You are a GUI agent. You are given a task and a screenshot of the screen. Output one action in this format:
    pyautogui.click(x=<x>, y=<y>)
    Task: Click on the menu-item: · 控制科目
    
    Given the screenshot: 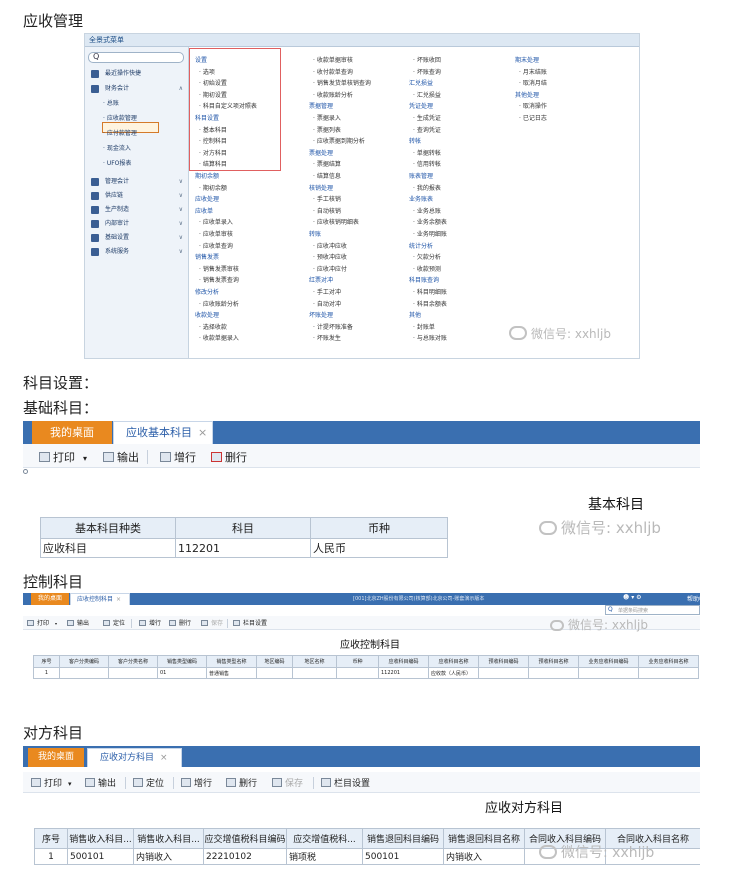 What is the action you would take?
    pyautogui.click(x=213, y=142)
    